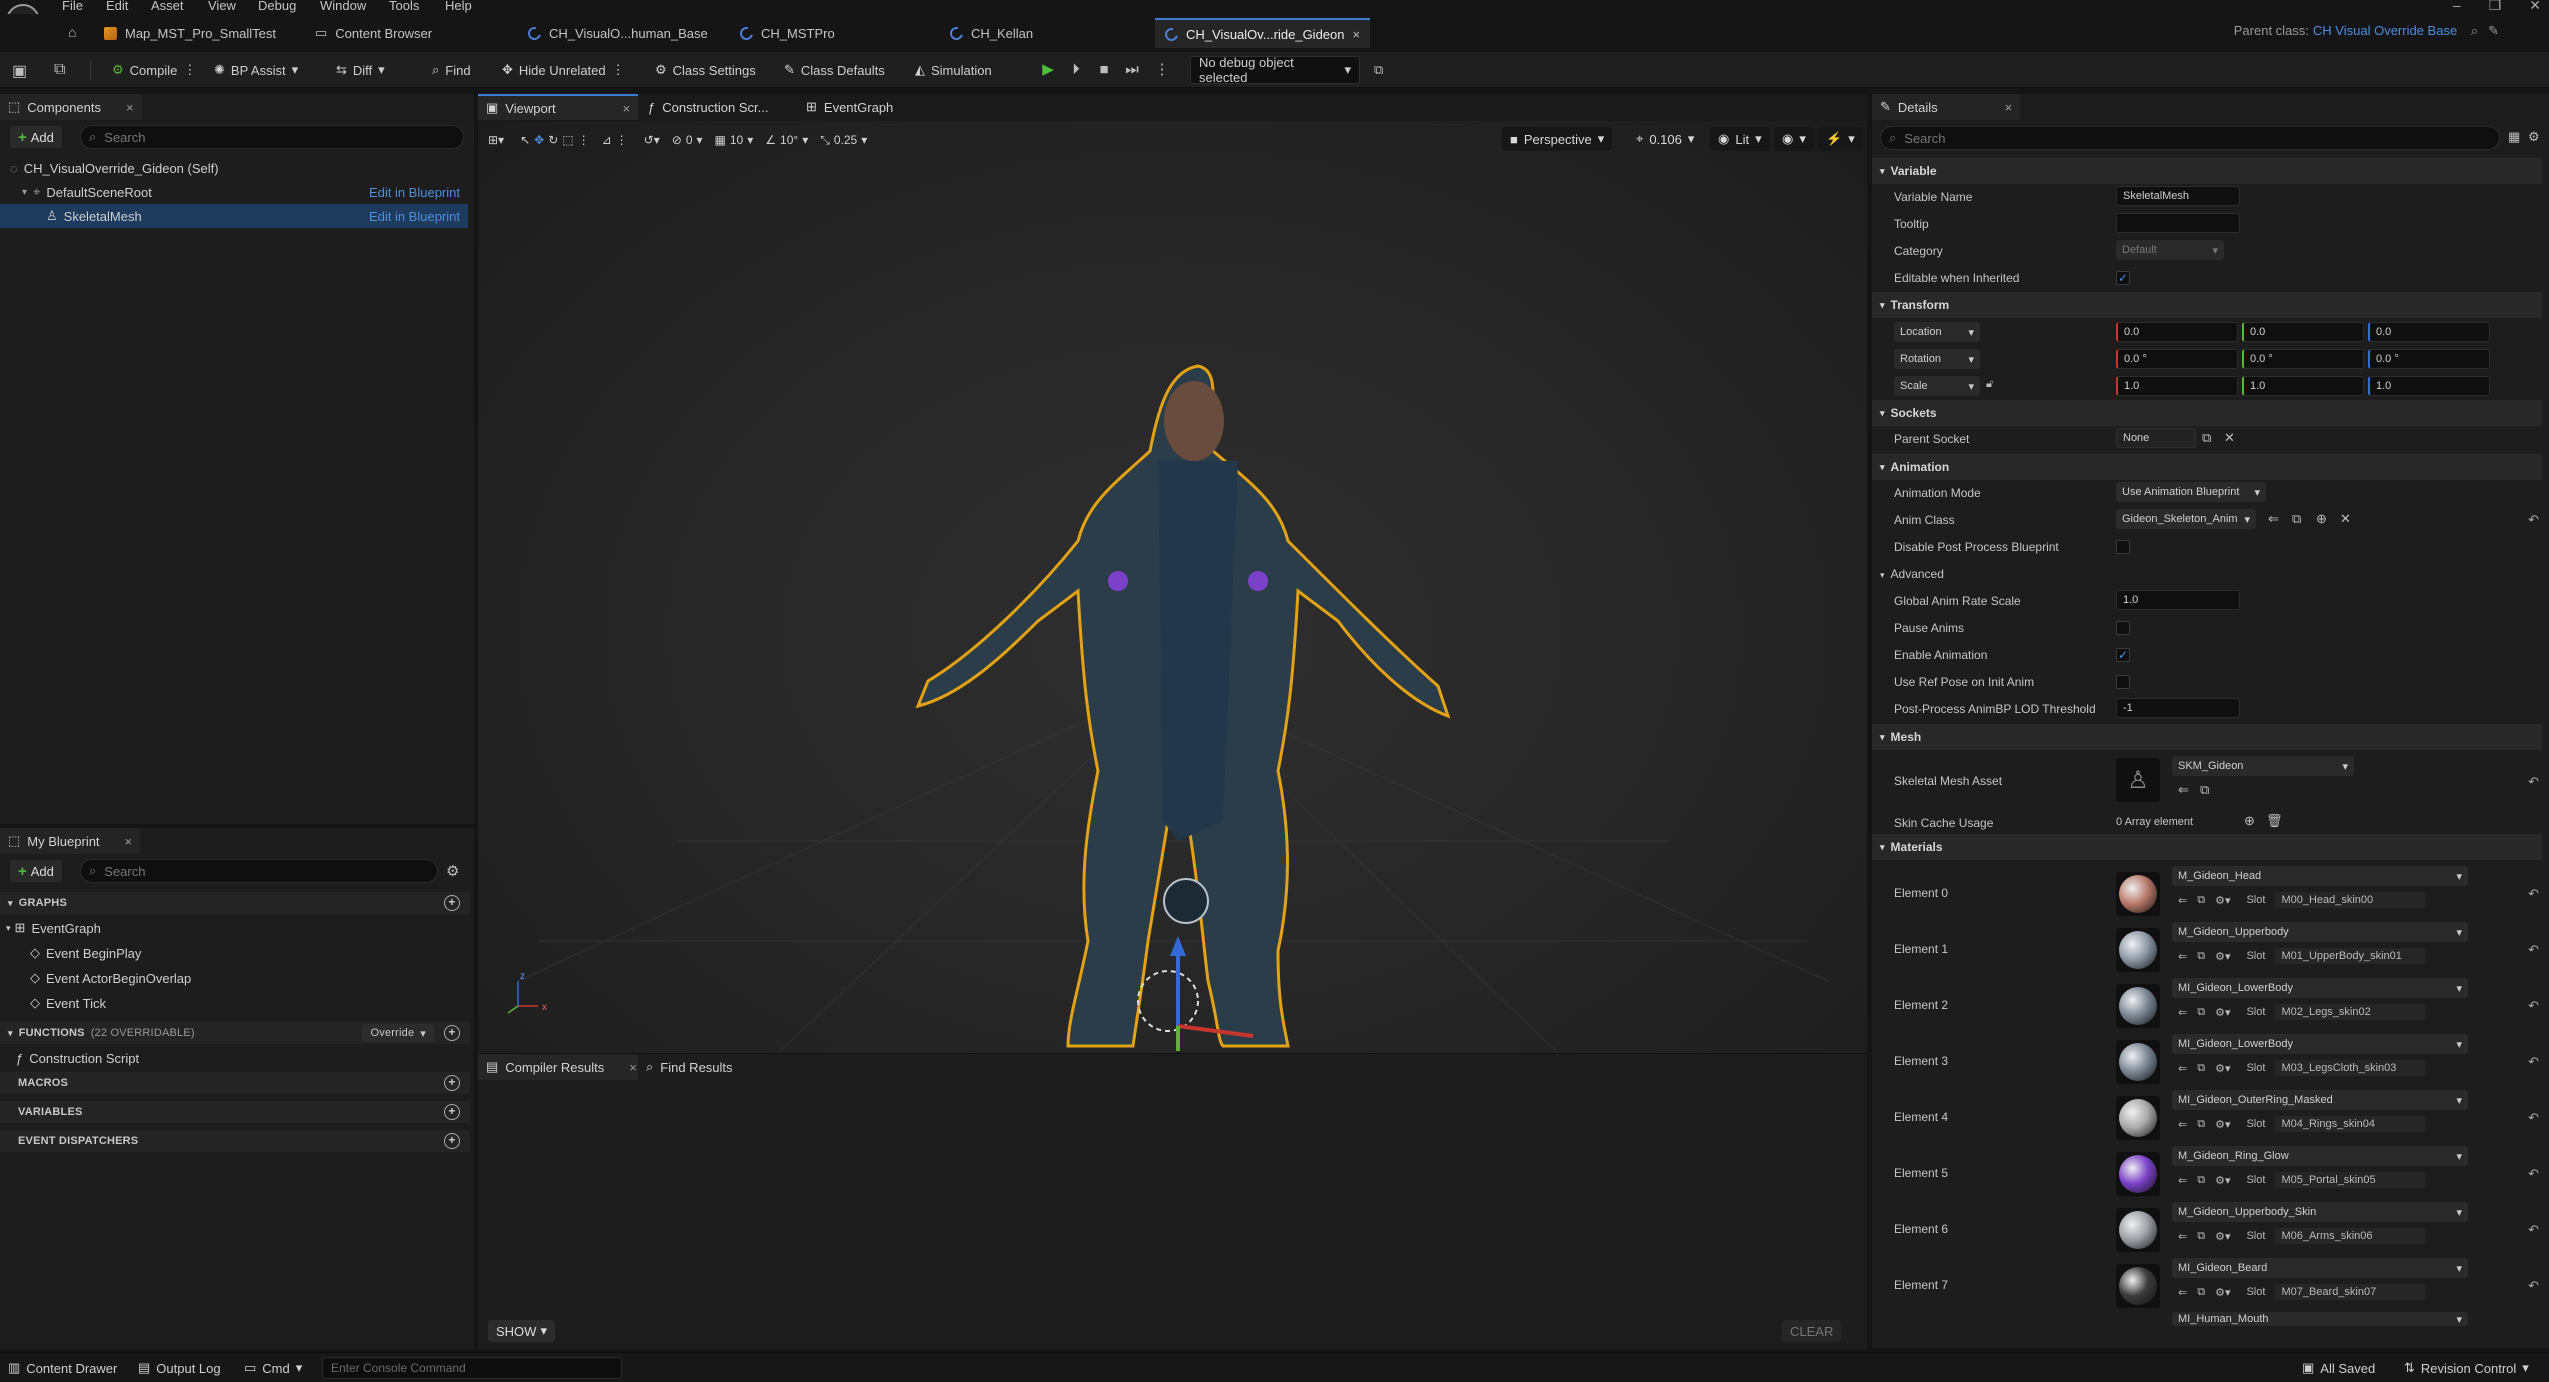 The width and height of the screenshot is (2549, 1382). I want to click on transform-category: ▾ Transform, so click(2207, 305).